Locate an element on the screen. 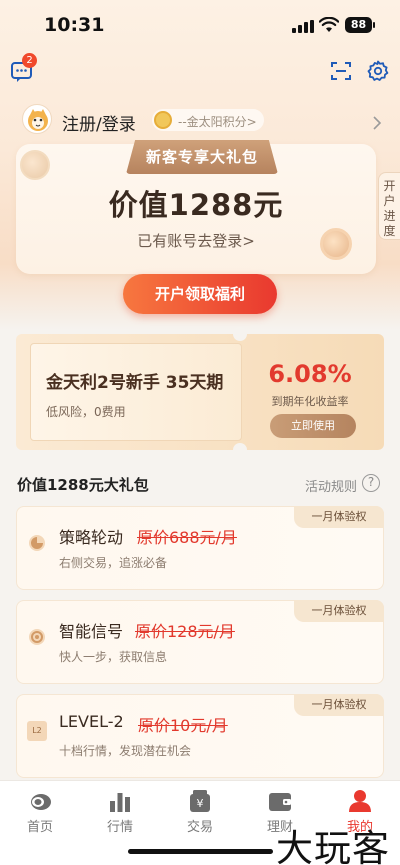 This screenshot has width=400, height=865. coin-icon is located at coordinates (163, 120).